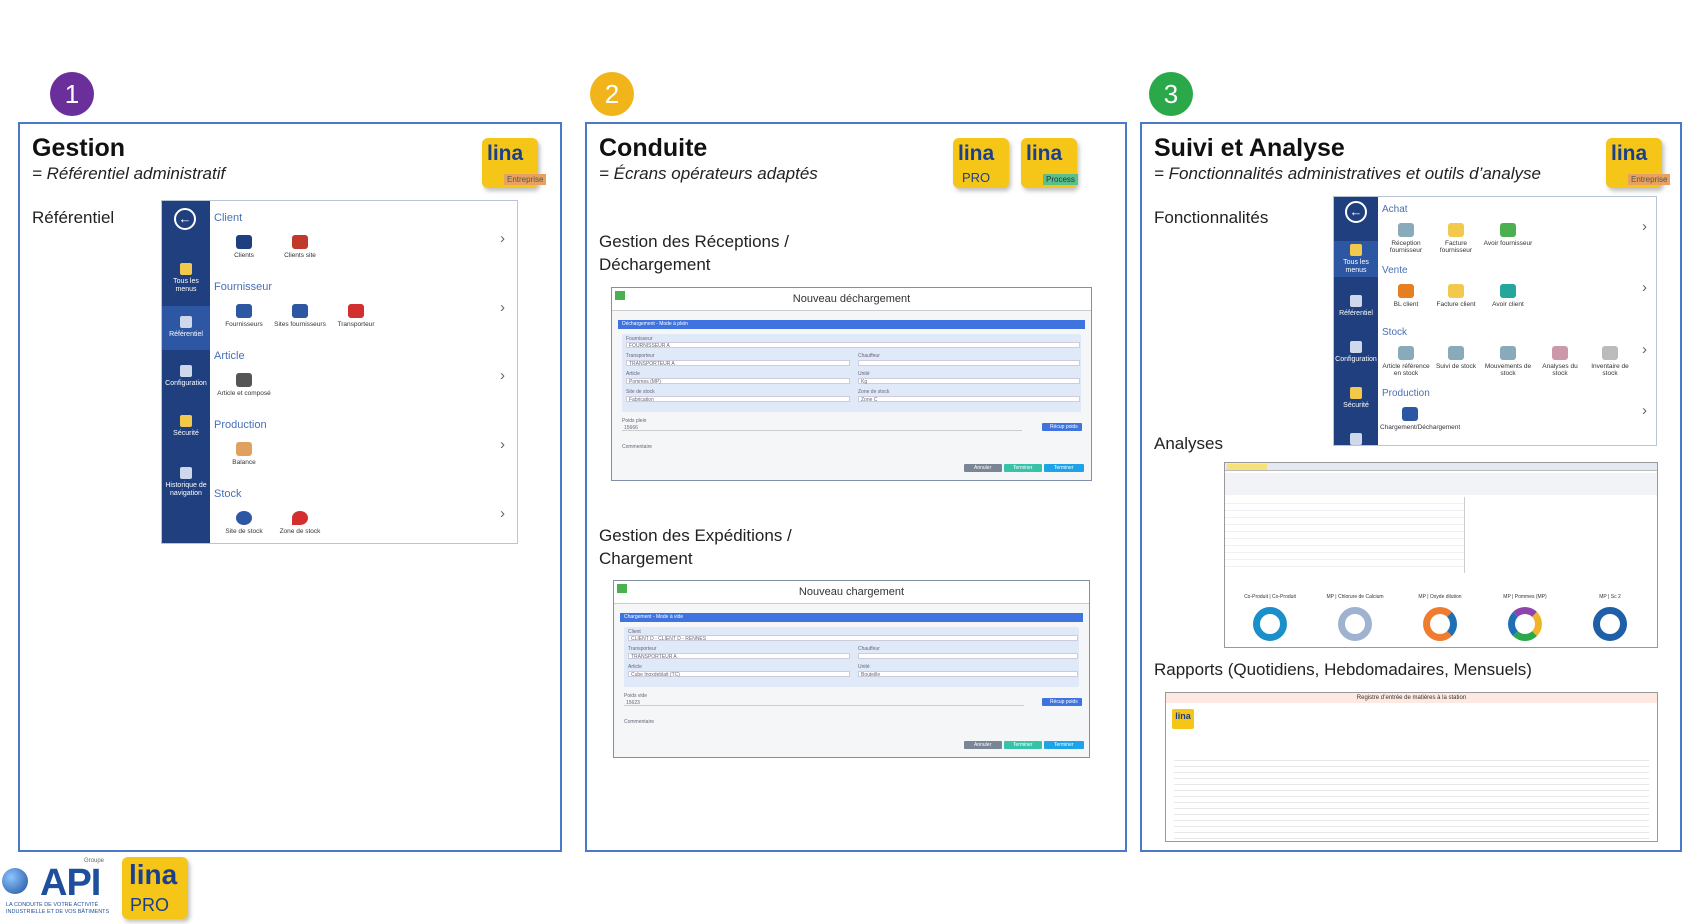 The image size is (1700, 924). Describe the element at coordinates (1356, 438) in the screenshot. I see `sidebar-item-historique` at that location.